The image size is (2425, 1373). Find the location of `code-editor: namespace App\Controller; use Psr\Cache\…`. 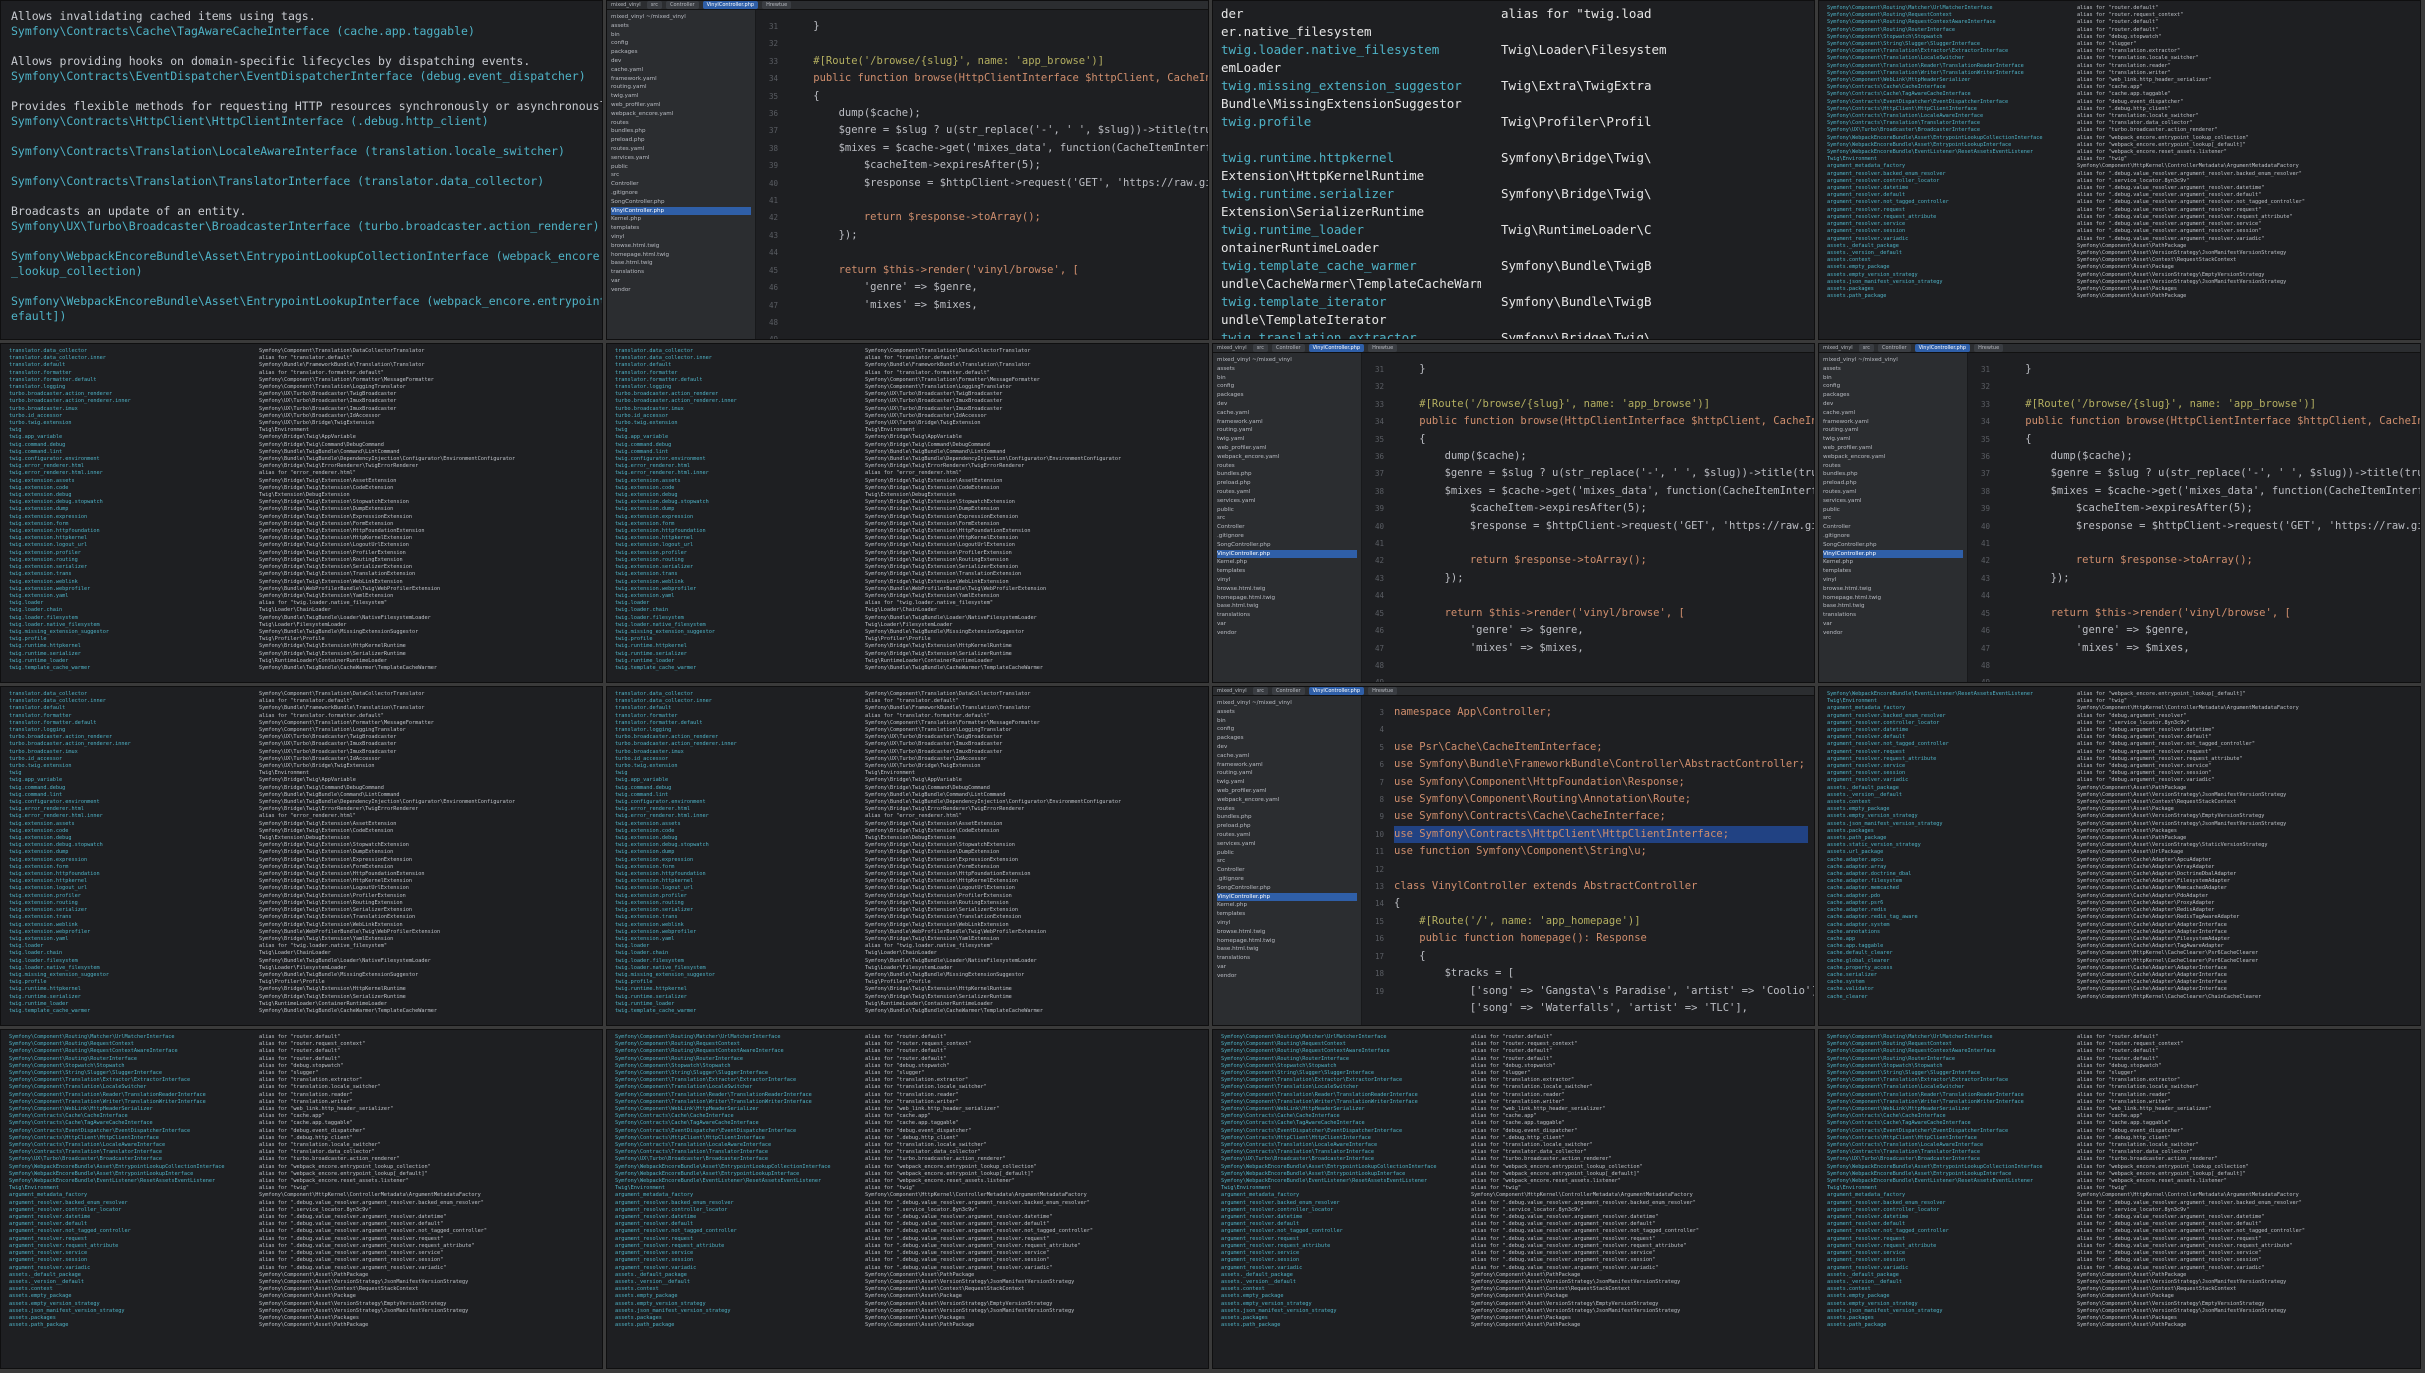

code-editor: namespace App\Controller; use Psr\Cache\… is located at coordinates (1601, 860).